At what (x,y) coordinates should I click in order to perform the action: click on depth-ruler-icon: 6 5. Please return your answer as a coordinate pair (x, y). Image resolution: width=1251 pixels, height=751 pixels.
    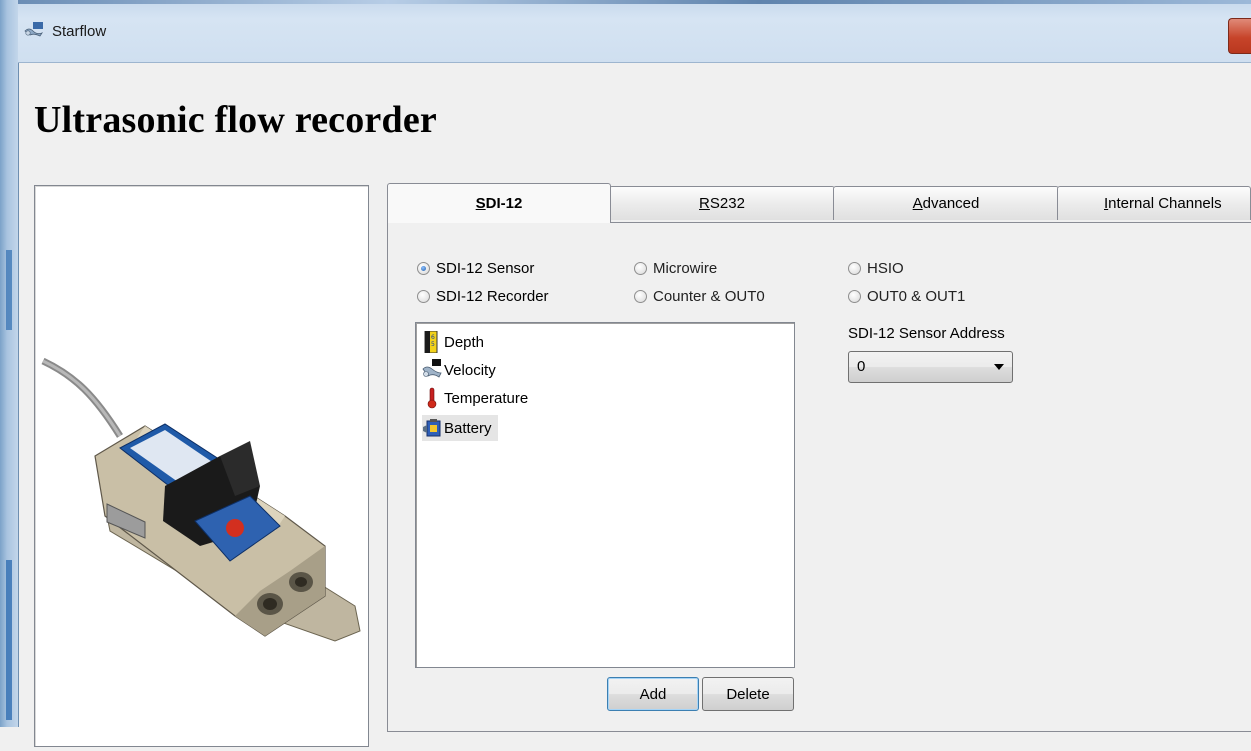
    Looking at the image, I should click on (431, 342).